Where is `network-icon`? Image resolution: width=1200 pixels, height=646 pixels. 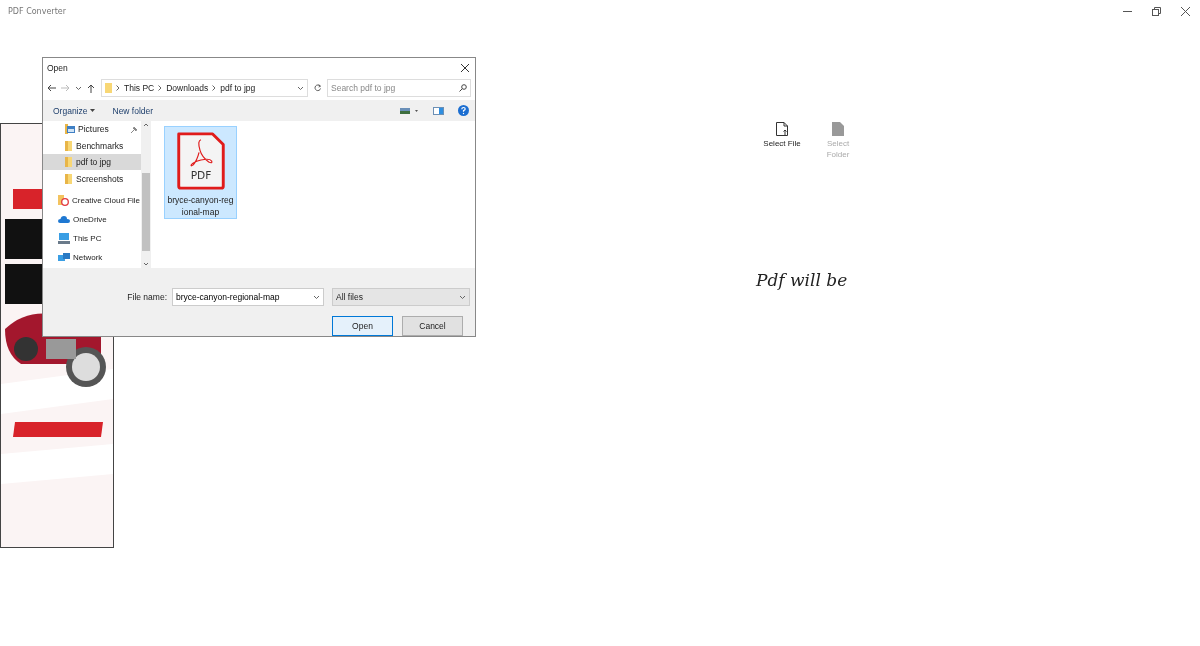 network-icon is located at coordinates (64, 257).